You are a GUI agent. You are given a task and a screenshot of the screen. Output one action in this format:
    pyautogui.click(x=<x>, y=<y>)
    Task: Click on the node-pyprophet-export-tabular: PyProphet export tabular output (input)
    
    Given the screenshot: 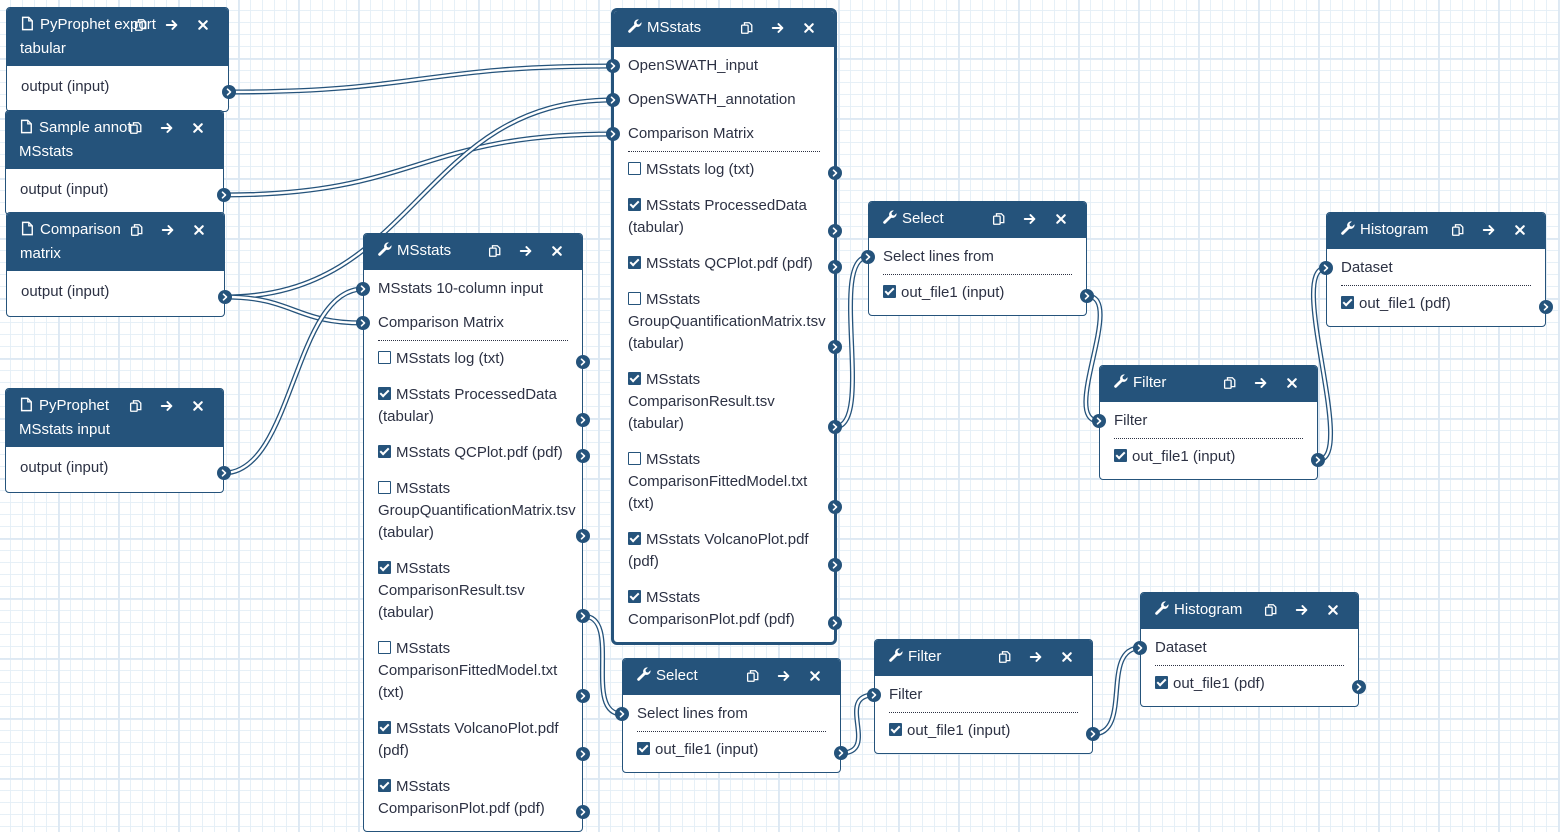 What is the action you would take?
    pyautogui.click(x=121, y=59)
    